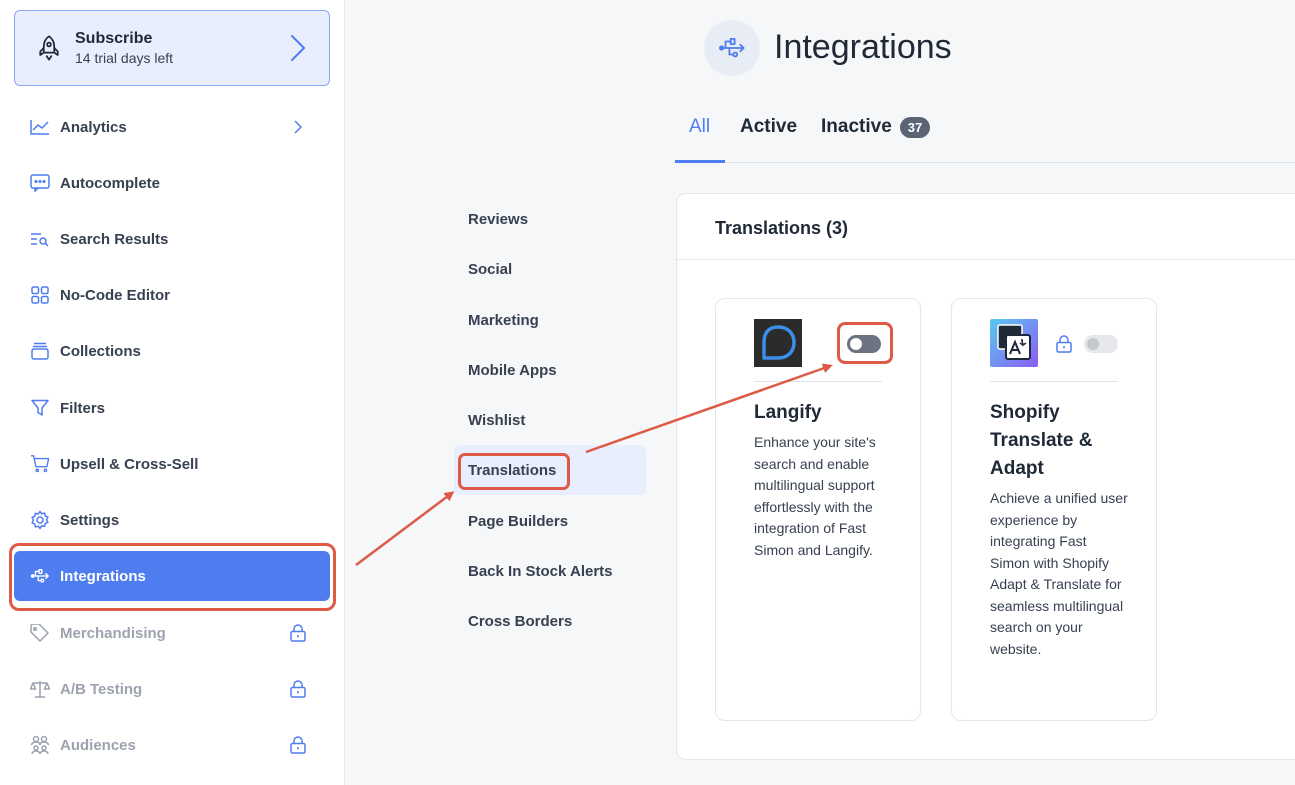 The width and height of the screenshot is (1295, 785). I want to click on category-marketing: Marketing, so click(550, 320).